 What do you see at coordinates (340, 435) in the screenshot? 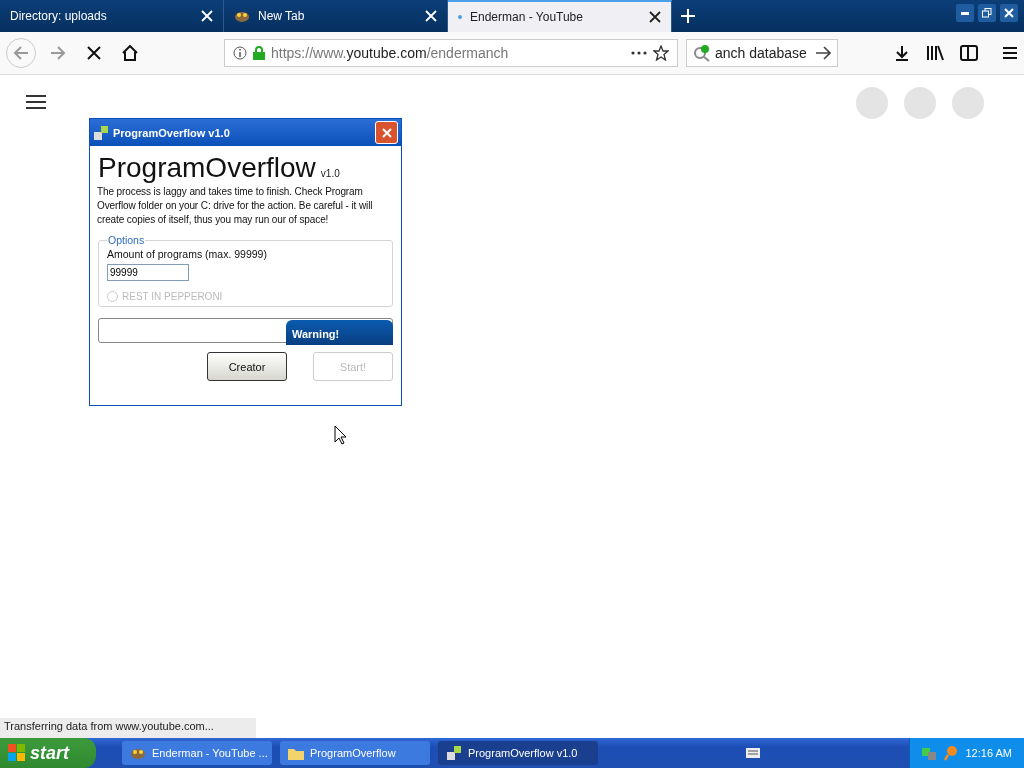
I see `cursor-icon` at bounding box center [340, 435].